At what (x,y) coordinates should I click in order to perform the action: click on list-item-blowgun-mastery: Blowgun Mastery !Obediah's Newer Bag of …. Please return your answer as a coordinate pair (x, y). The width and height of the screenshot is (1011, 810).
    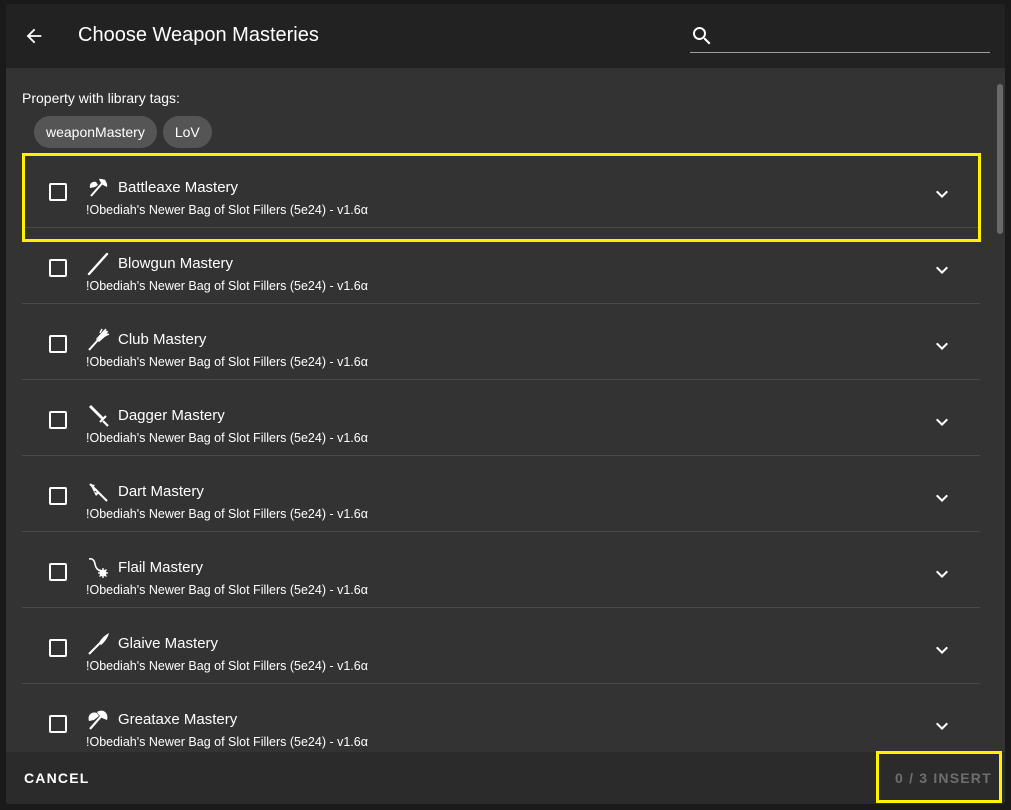
    Looking at the image, I should click on (501, 266).